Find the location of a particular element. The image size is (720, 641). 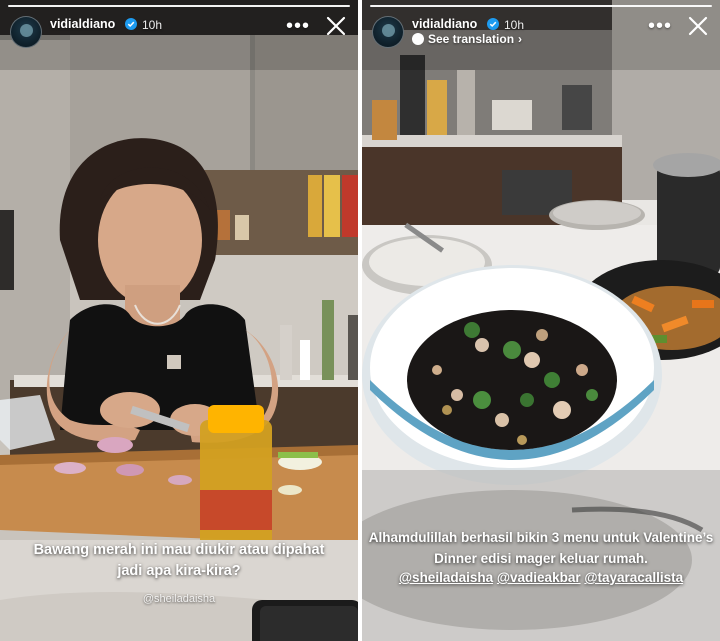

translate-icon is located at coordinates (418, 39).